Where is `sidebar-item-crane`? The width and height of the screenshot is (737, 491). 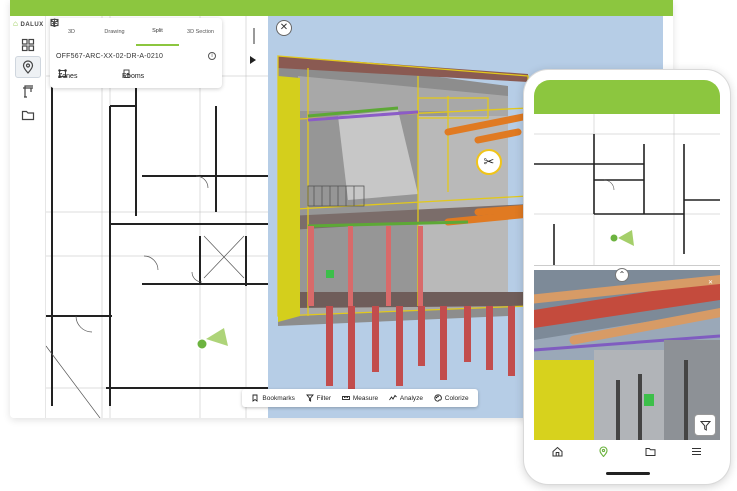
sidebar-item-crane is located at coordinates (28, 91).